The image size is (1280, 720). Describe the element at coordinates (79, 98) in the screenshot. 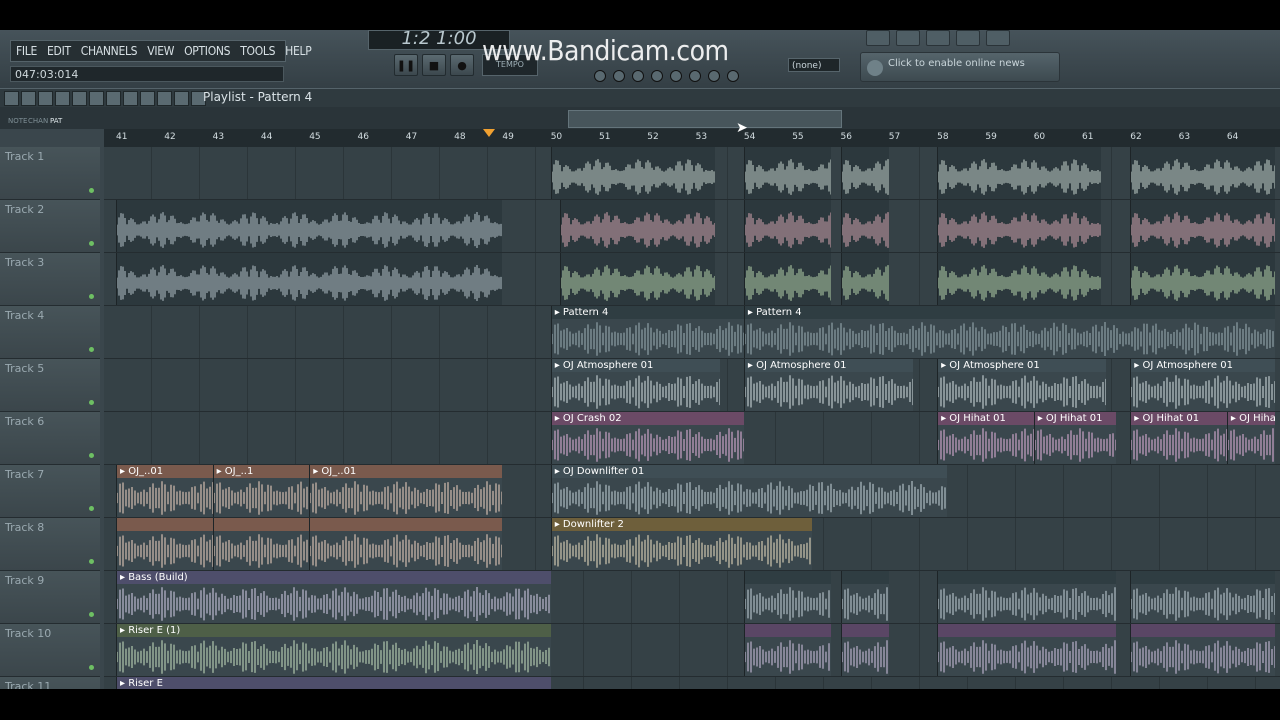

I see `delete-icon` at that location.